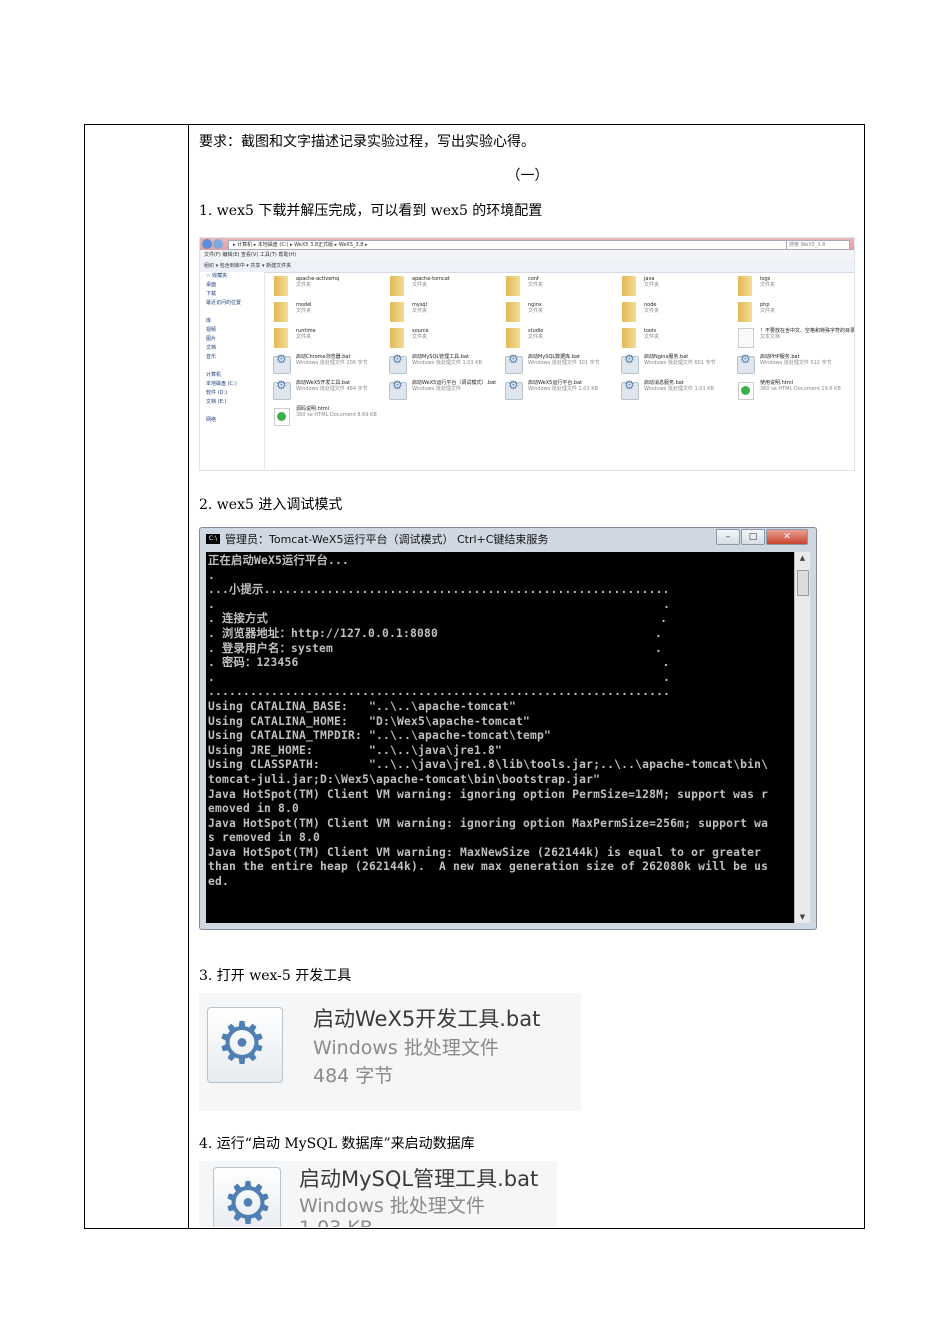 The height and width of the screenshot is (1344, 950). What do you see at coordinates (560, 341) in the screenshot?
I see `file-item: studio 文件夹` at bounding box center [560, 341].